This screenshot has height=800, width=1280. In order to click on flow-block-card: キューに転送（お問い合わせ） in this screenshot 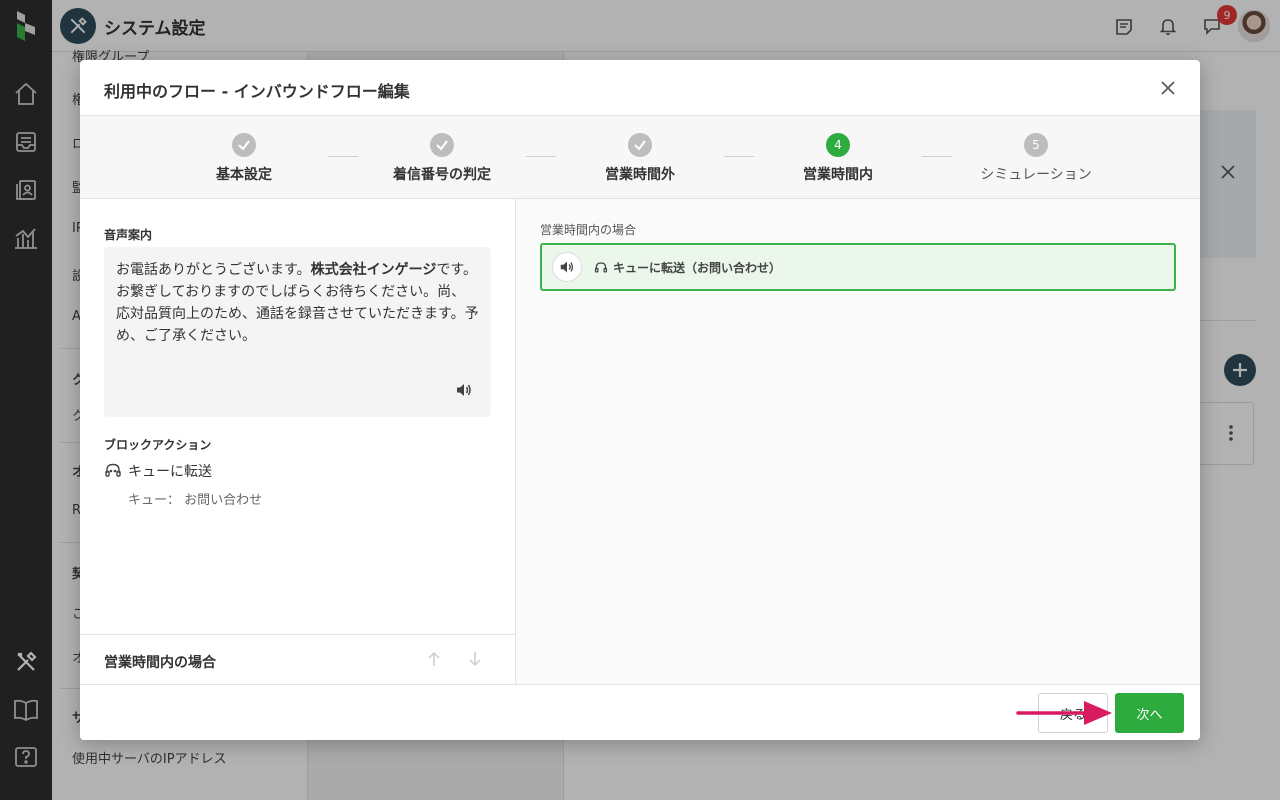, I will do `click(858, 267)`.